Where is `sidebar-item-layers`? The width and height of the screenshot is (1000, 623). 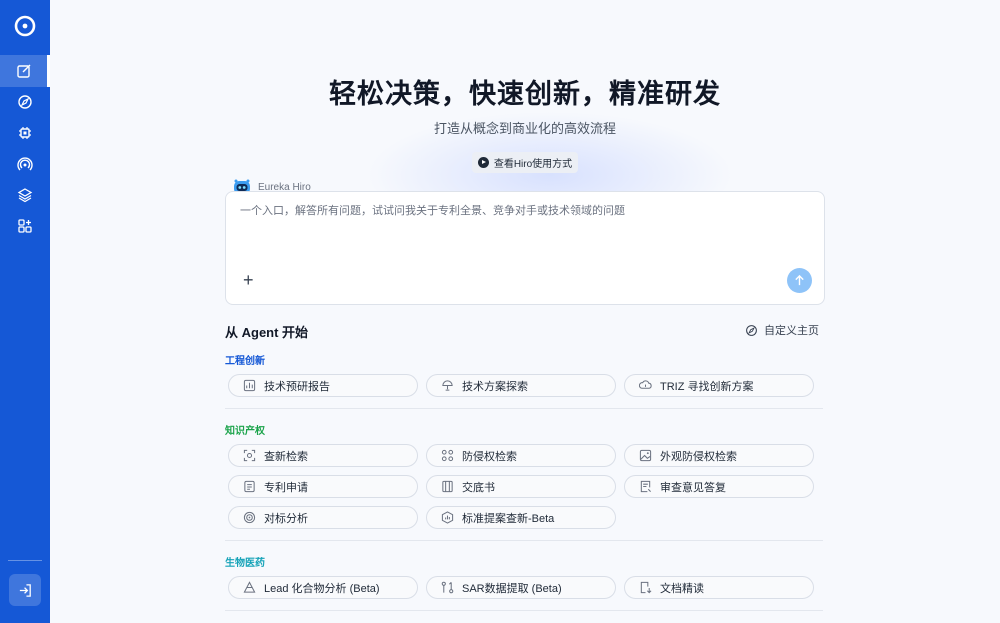
sidebar-item-layers is located at coordinates (25, 195).